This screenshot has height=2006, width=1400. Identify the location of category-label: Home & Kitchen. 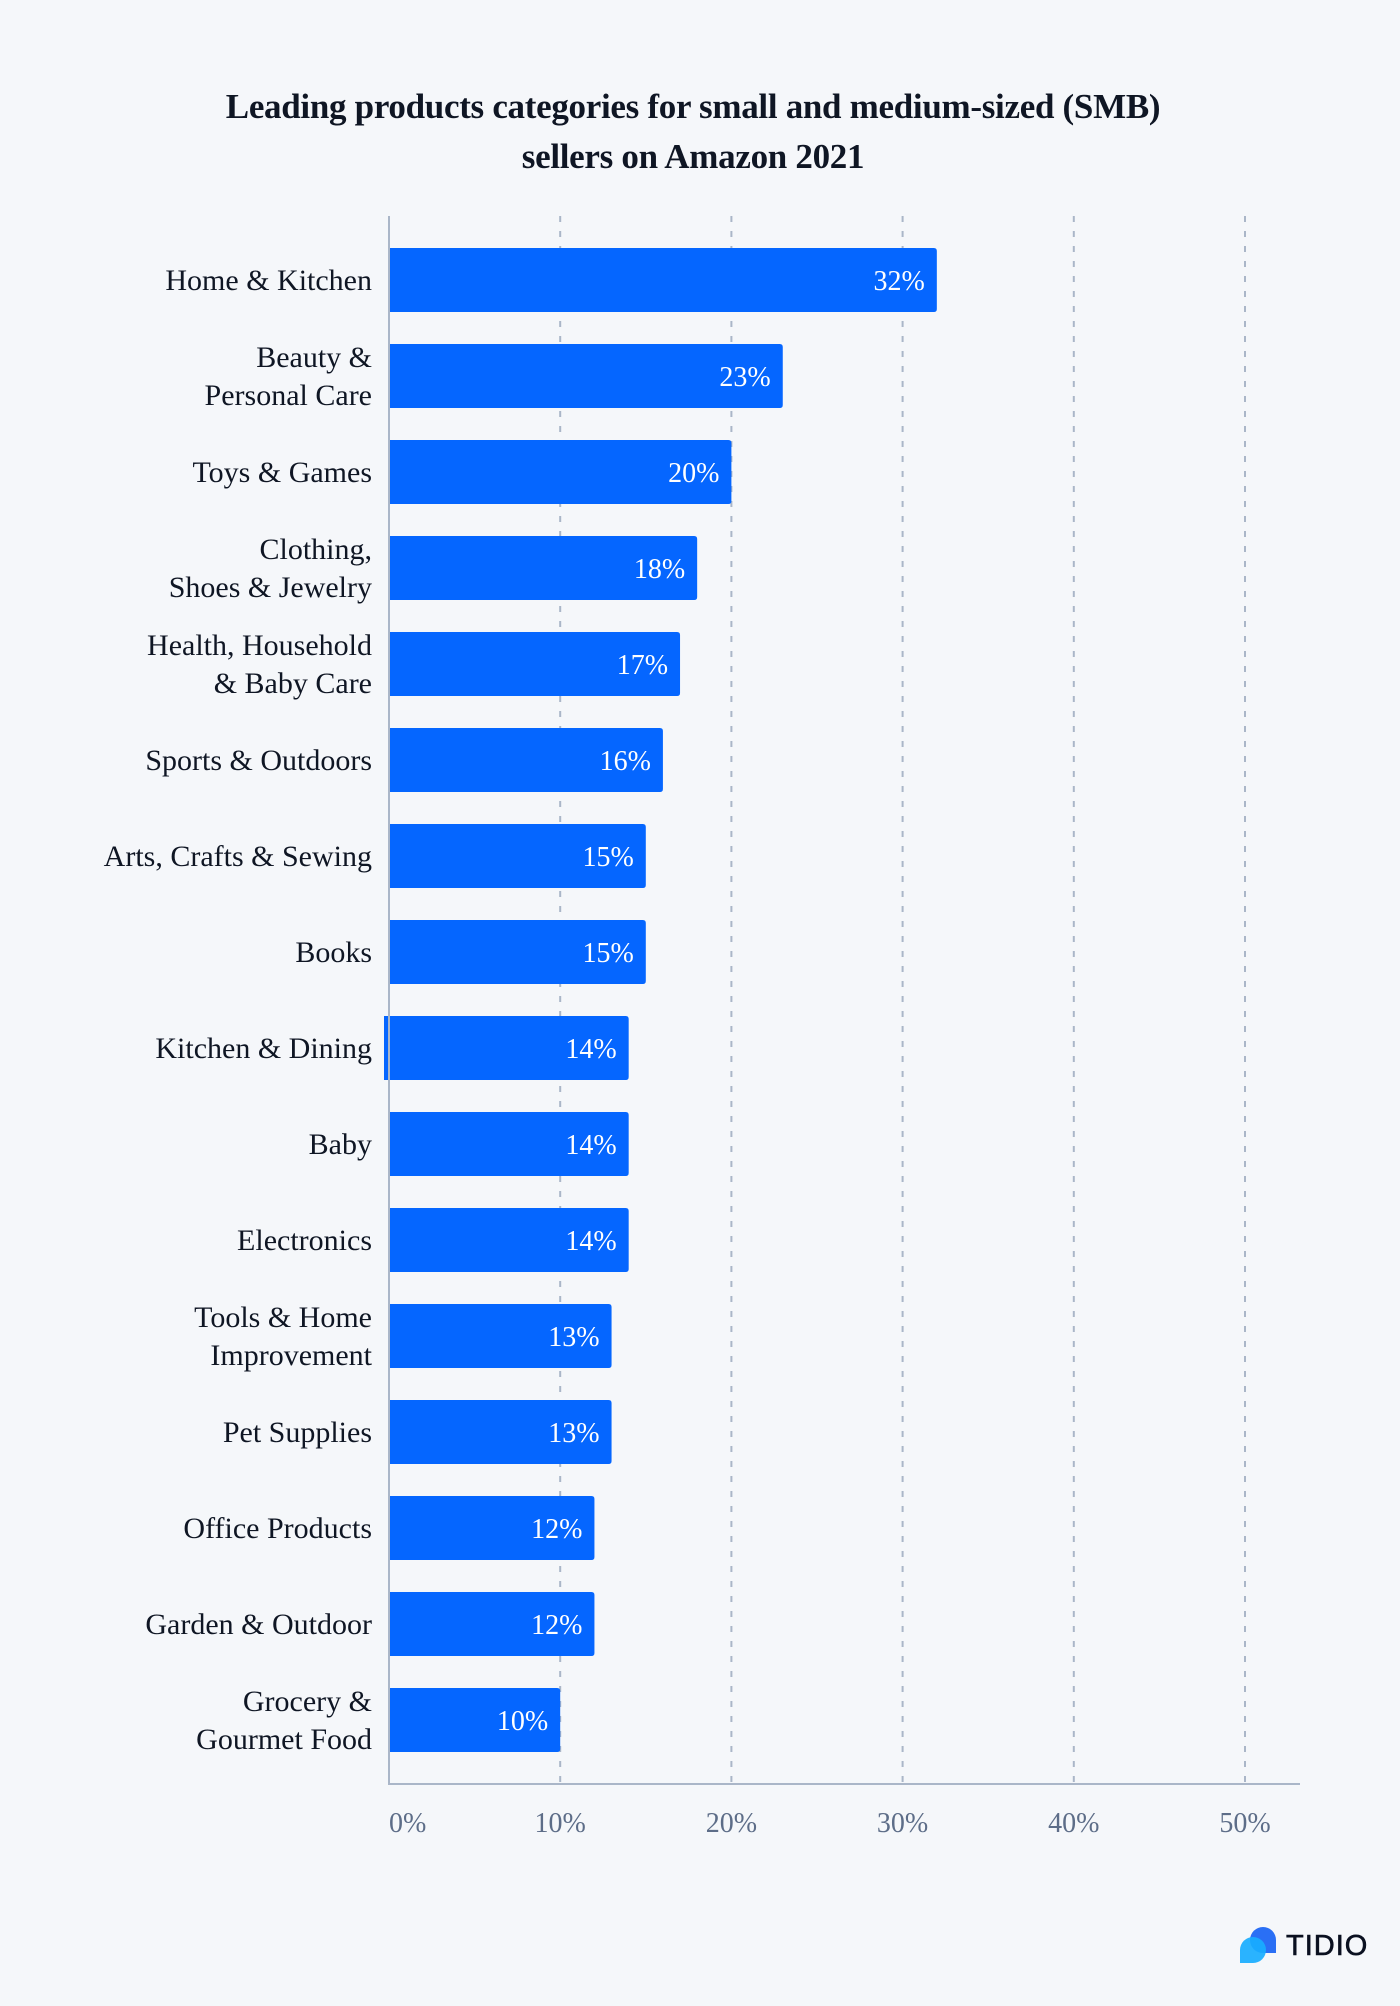
(268, 280).